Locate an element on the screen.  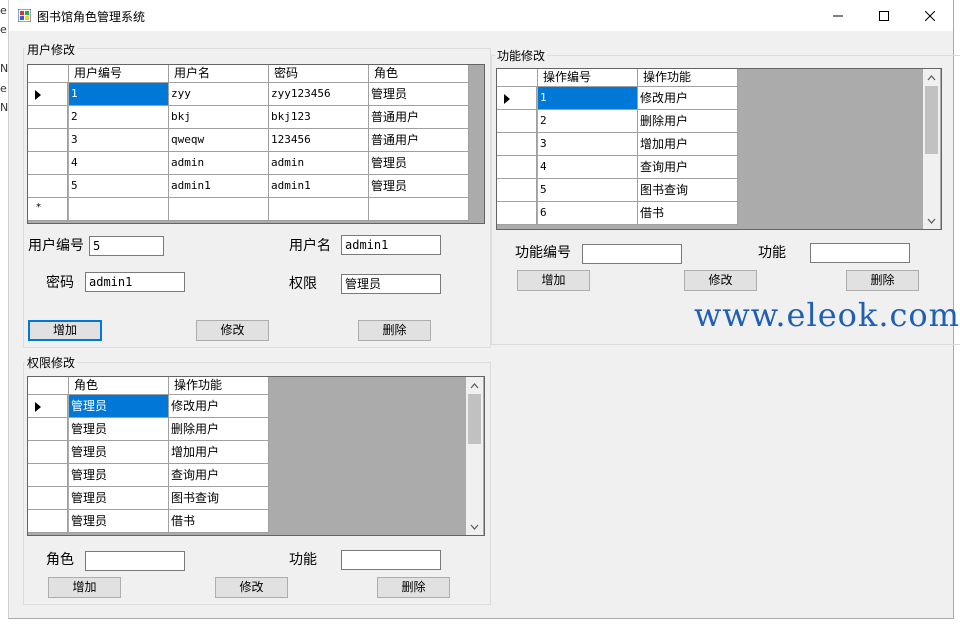
table-cell: 6 is located at coordinates (588, 213).